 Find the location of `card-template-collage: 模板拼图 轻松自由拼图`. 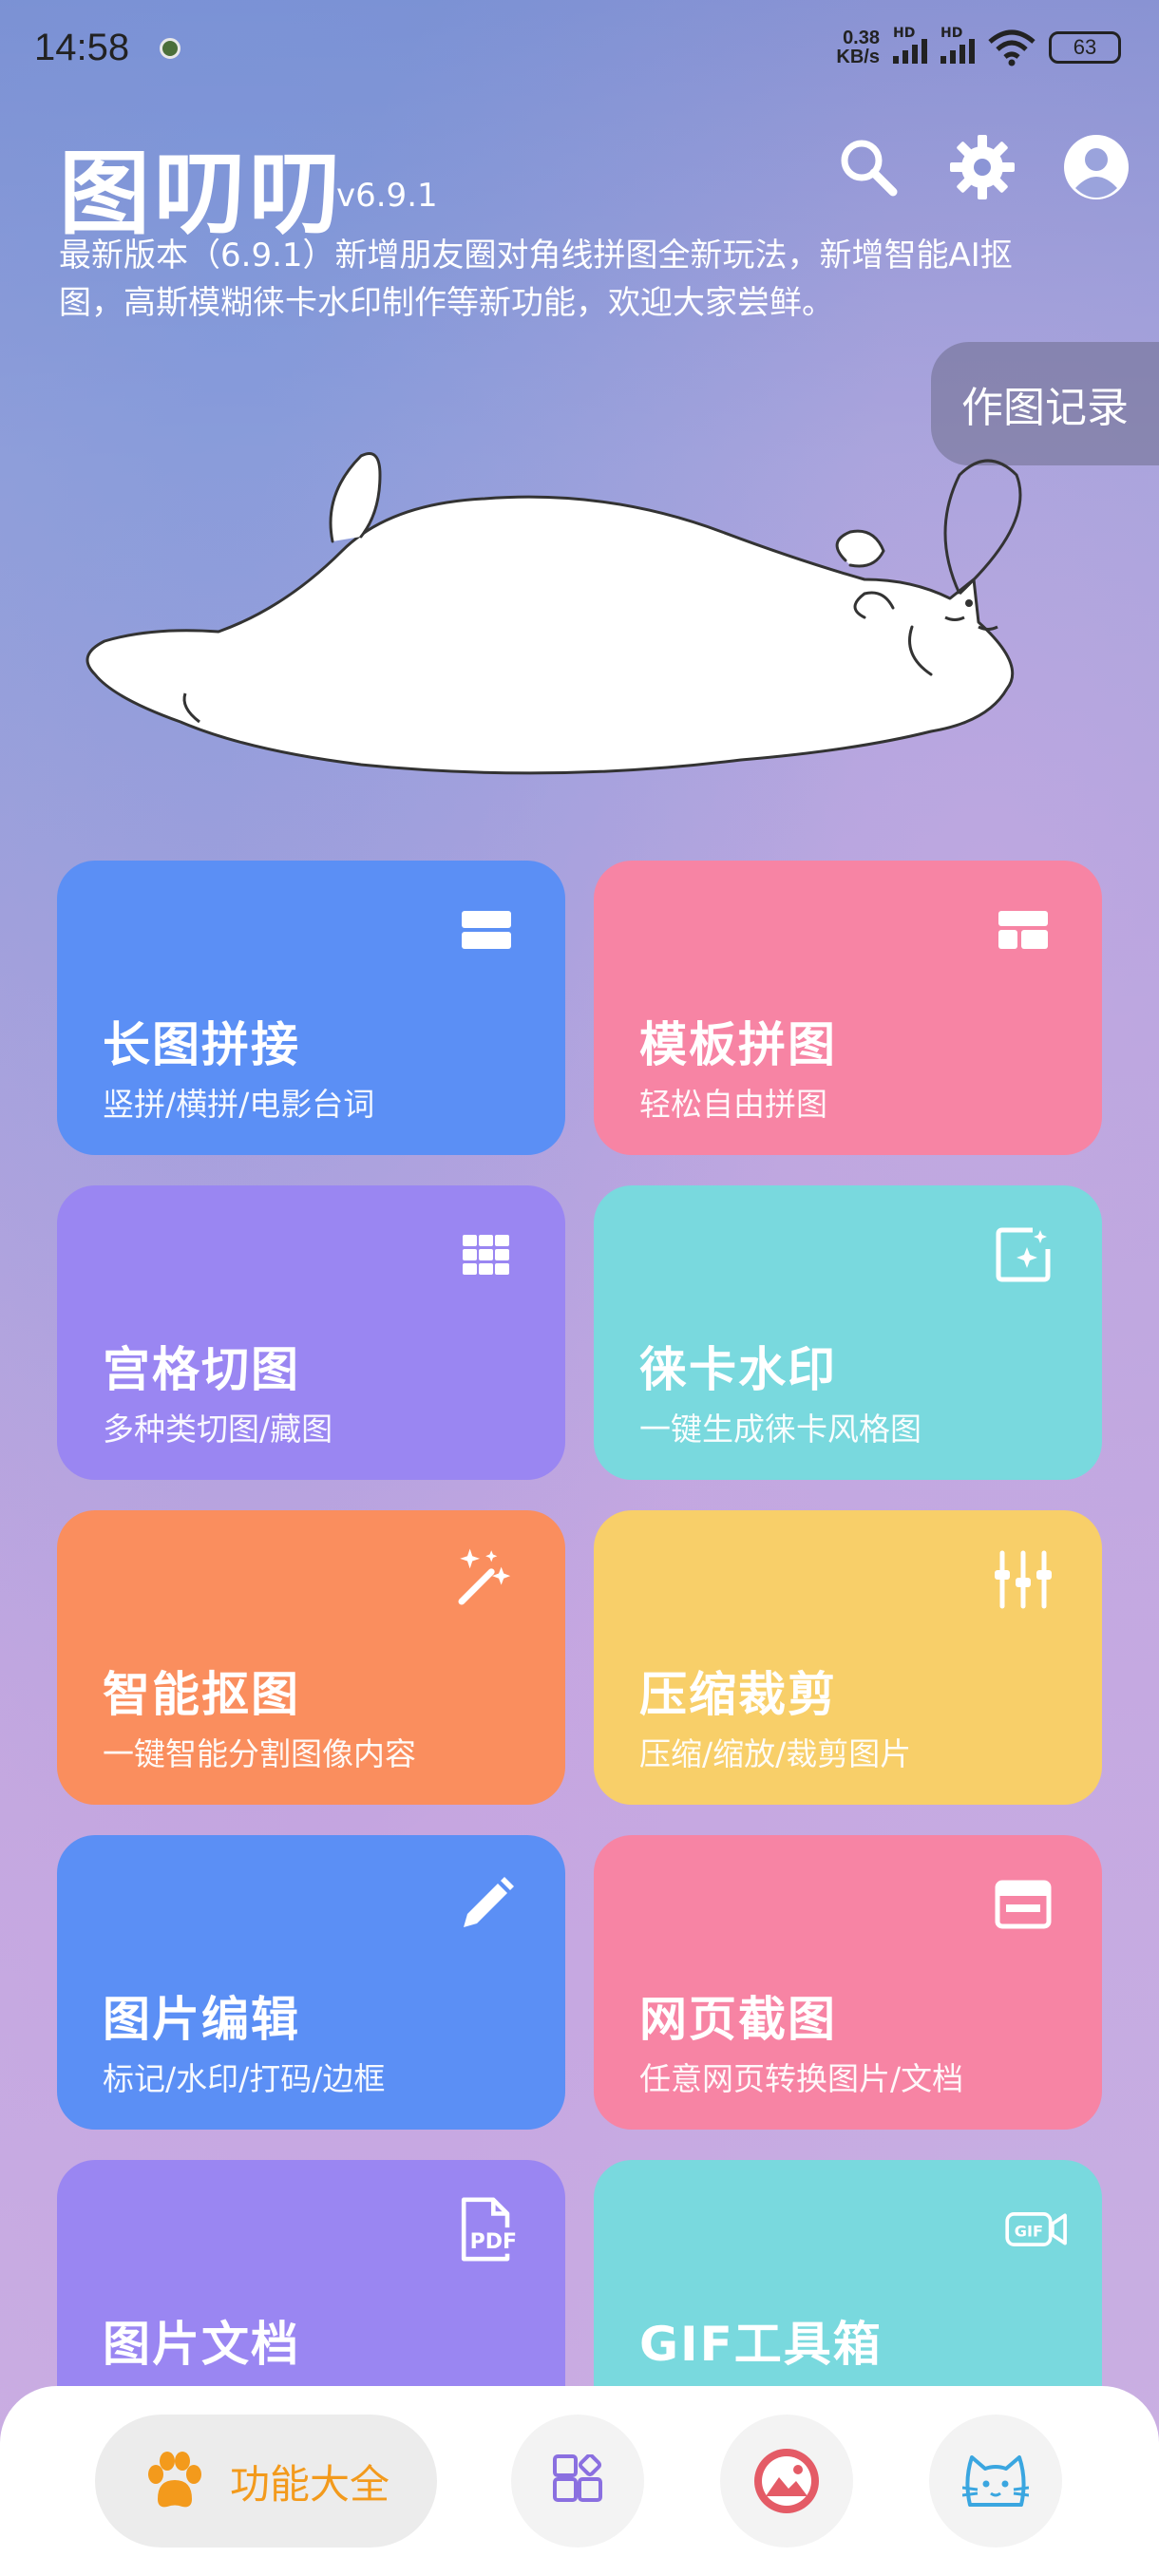

card-template-collage: 模板拼图 轻松自由拼图 is located at coordinates (848, 1008).